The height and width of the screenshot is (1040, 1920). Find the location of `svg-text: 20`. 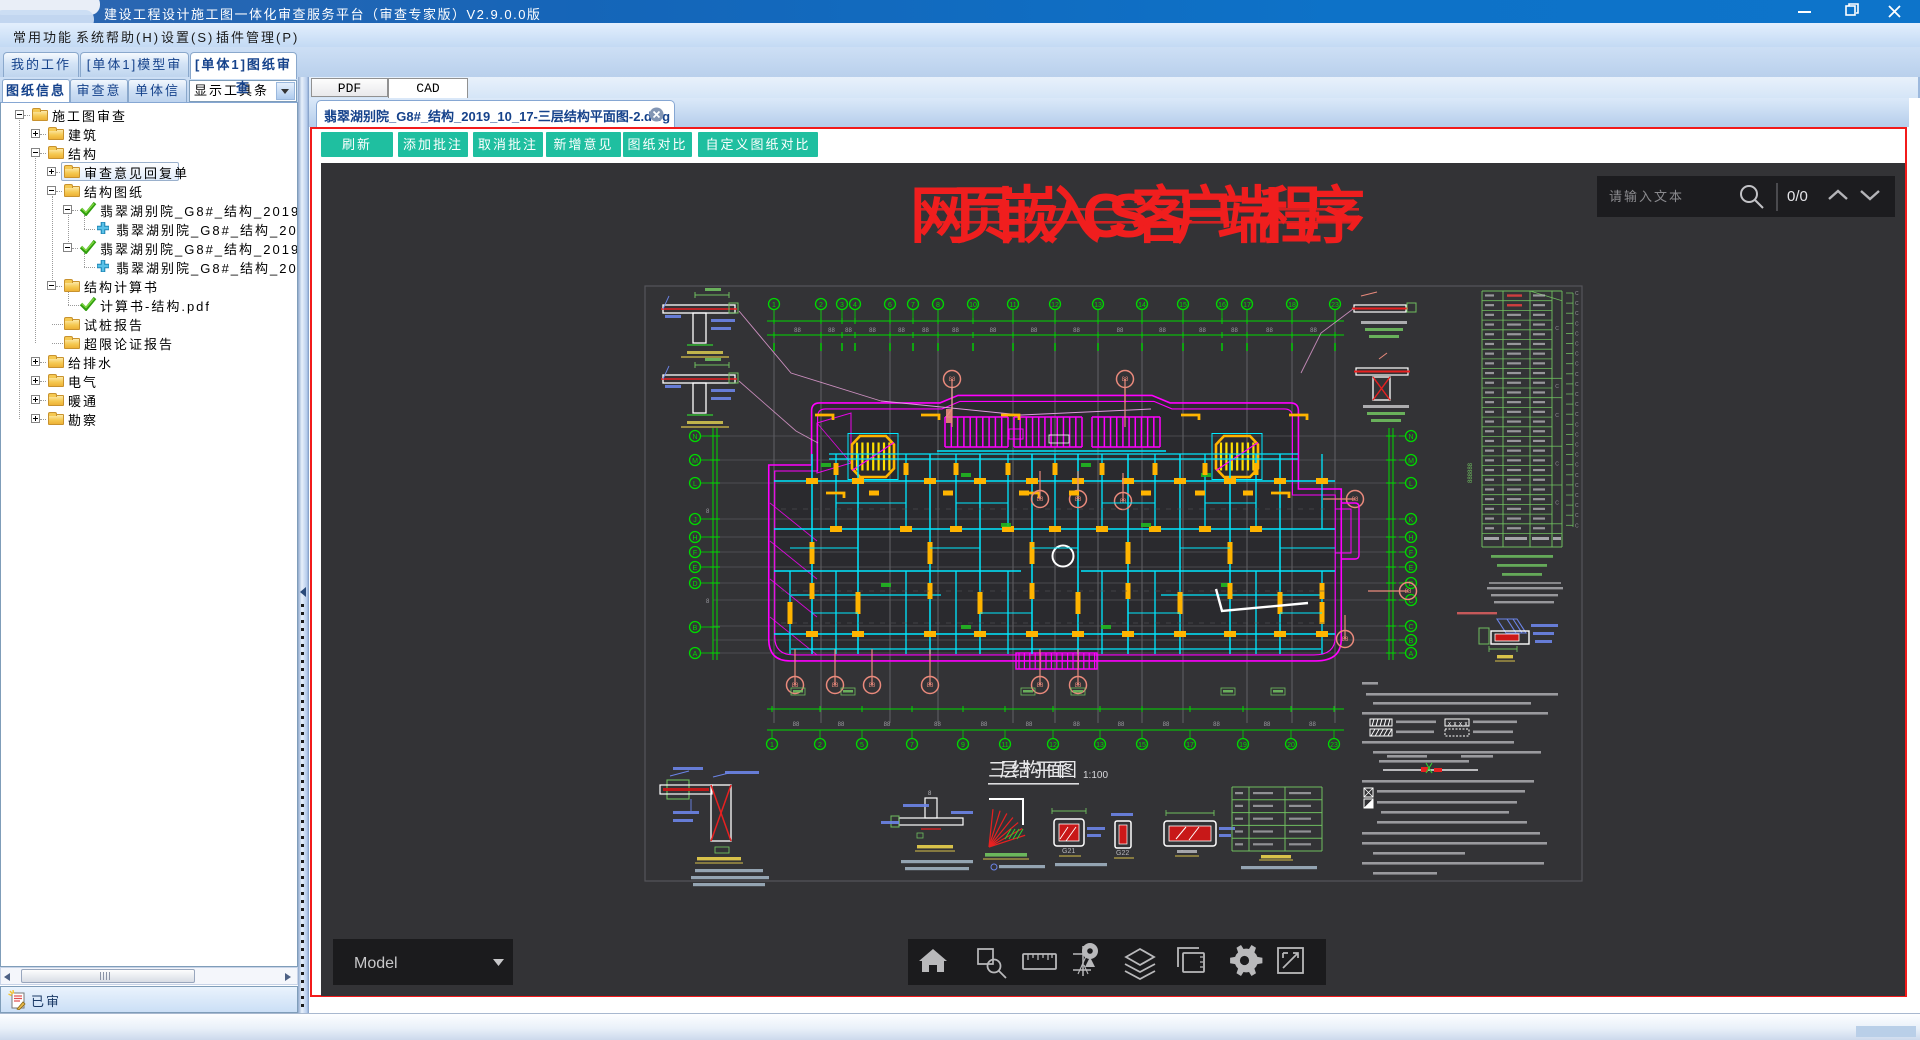

svg-text: 20 is located at coordinates (1291, 745).